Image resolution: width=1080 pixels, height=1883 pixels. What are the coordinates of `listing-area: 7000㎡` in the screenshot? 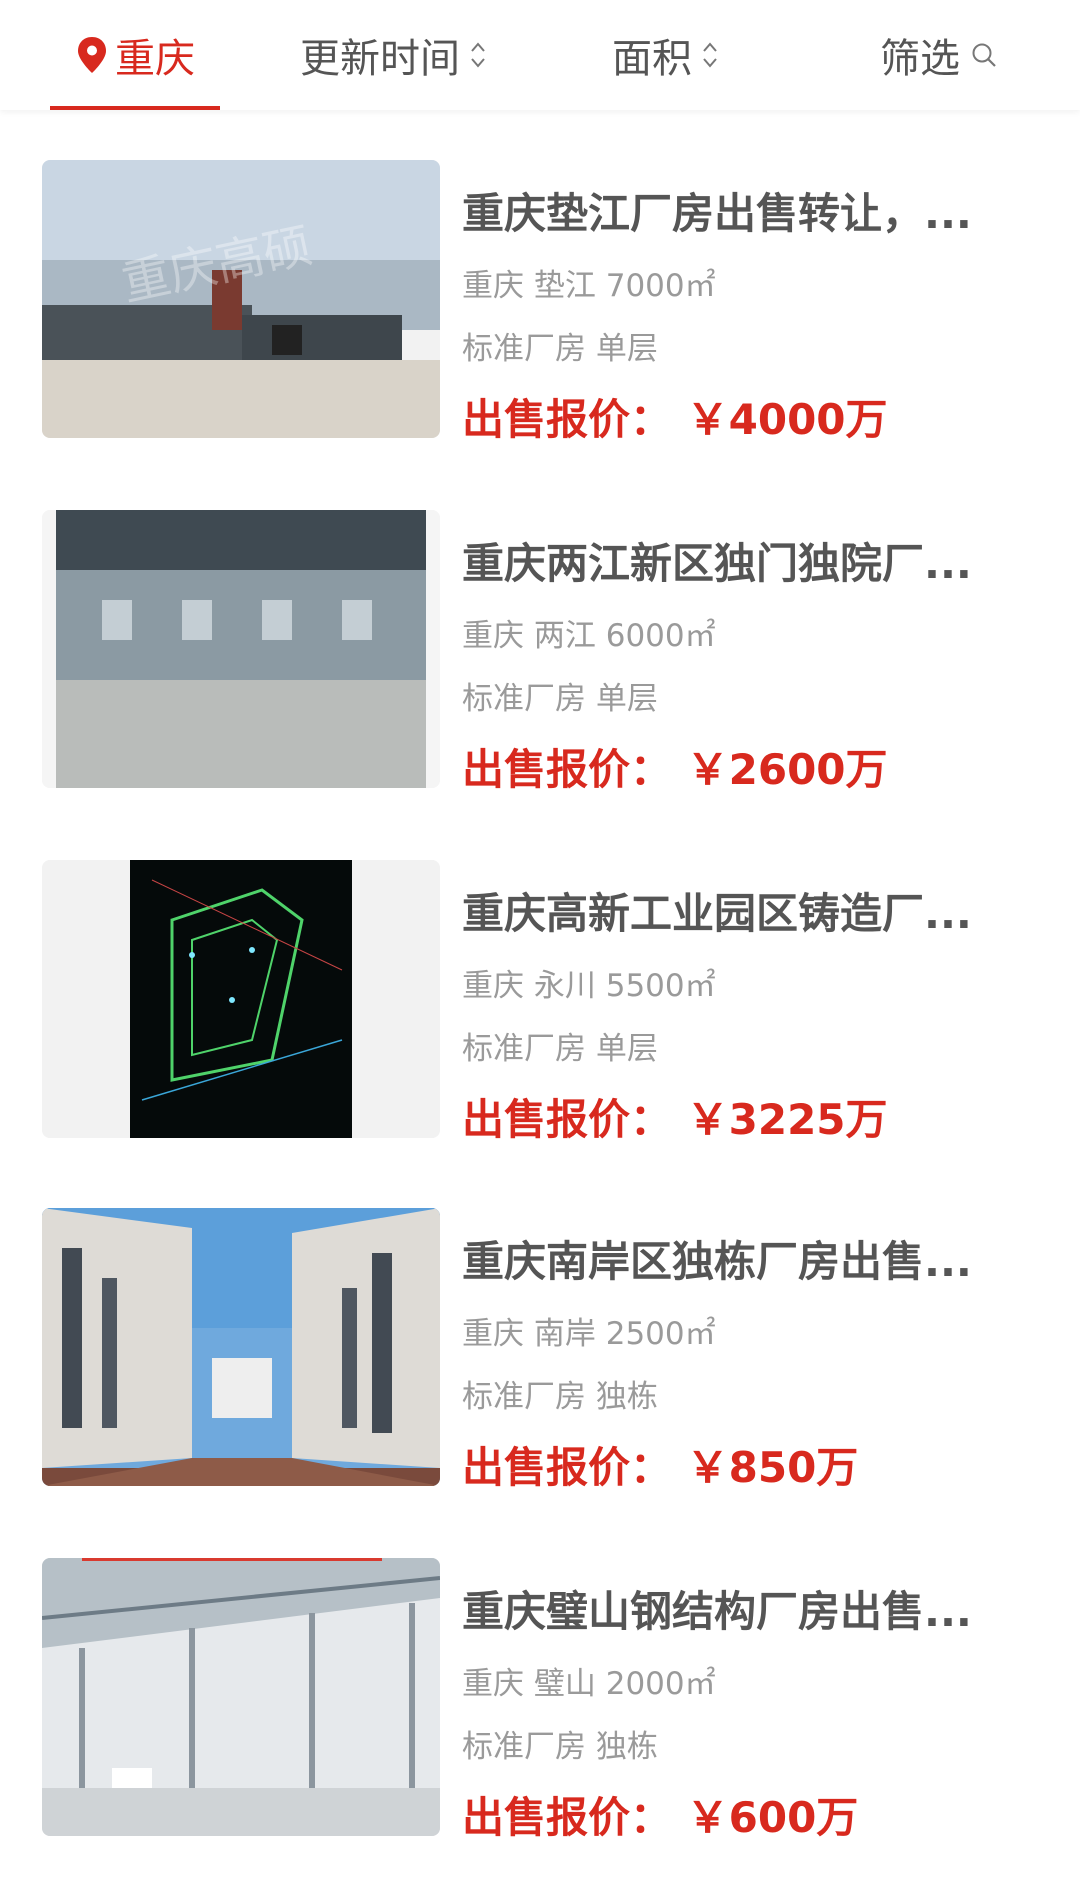 It's located at (660, 286).